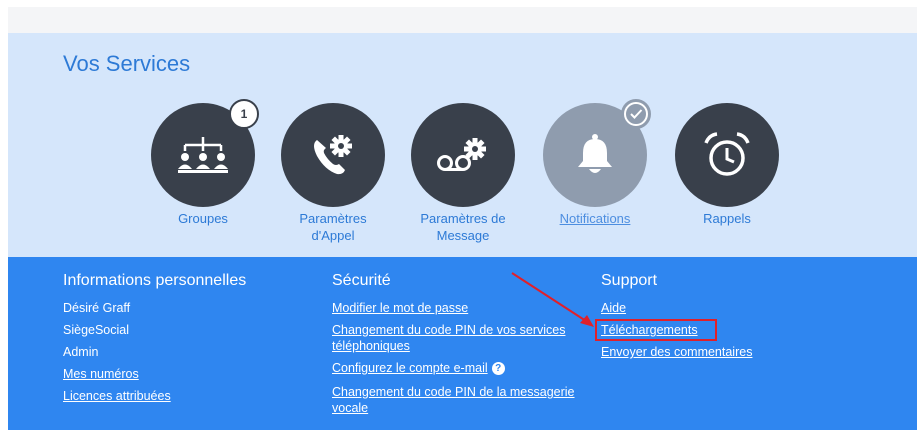  I want to click on call-settings-circle, so click(333, 155).